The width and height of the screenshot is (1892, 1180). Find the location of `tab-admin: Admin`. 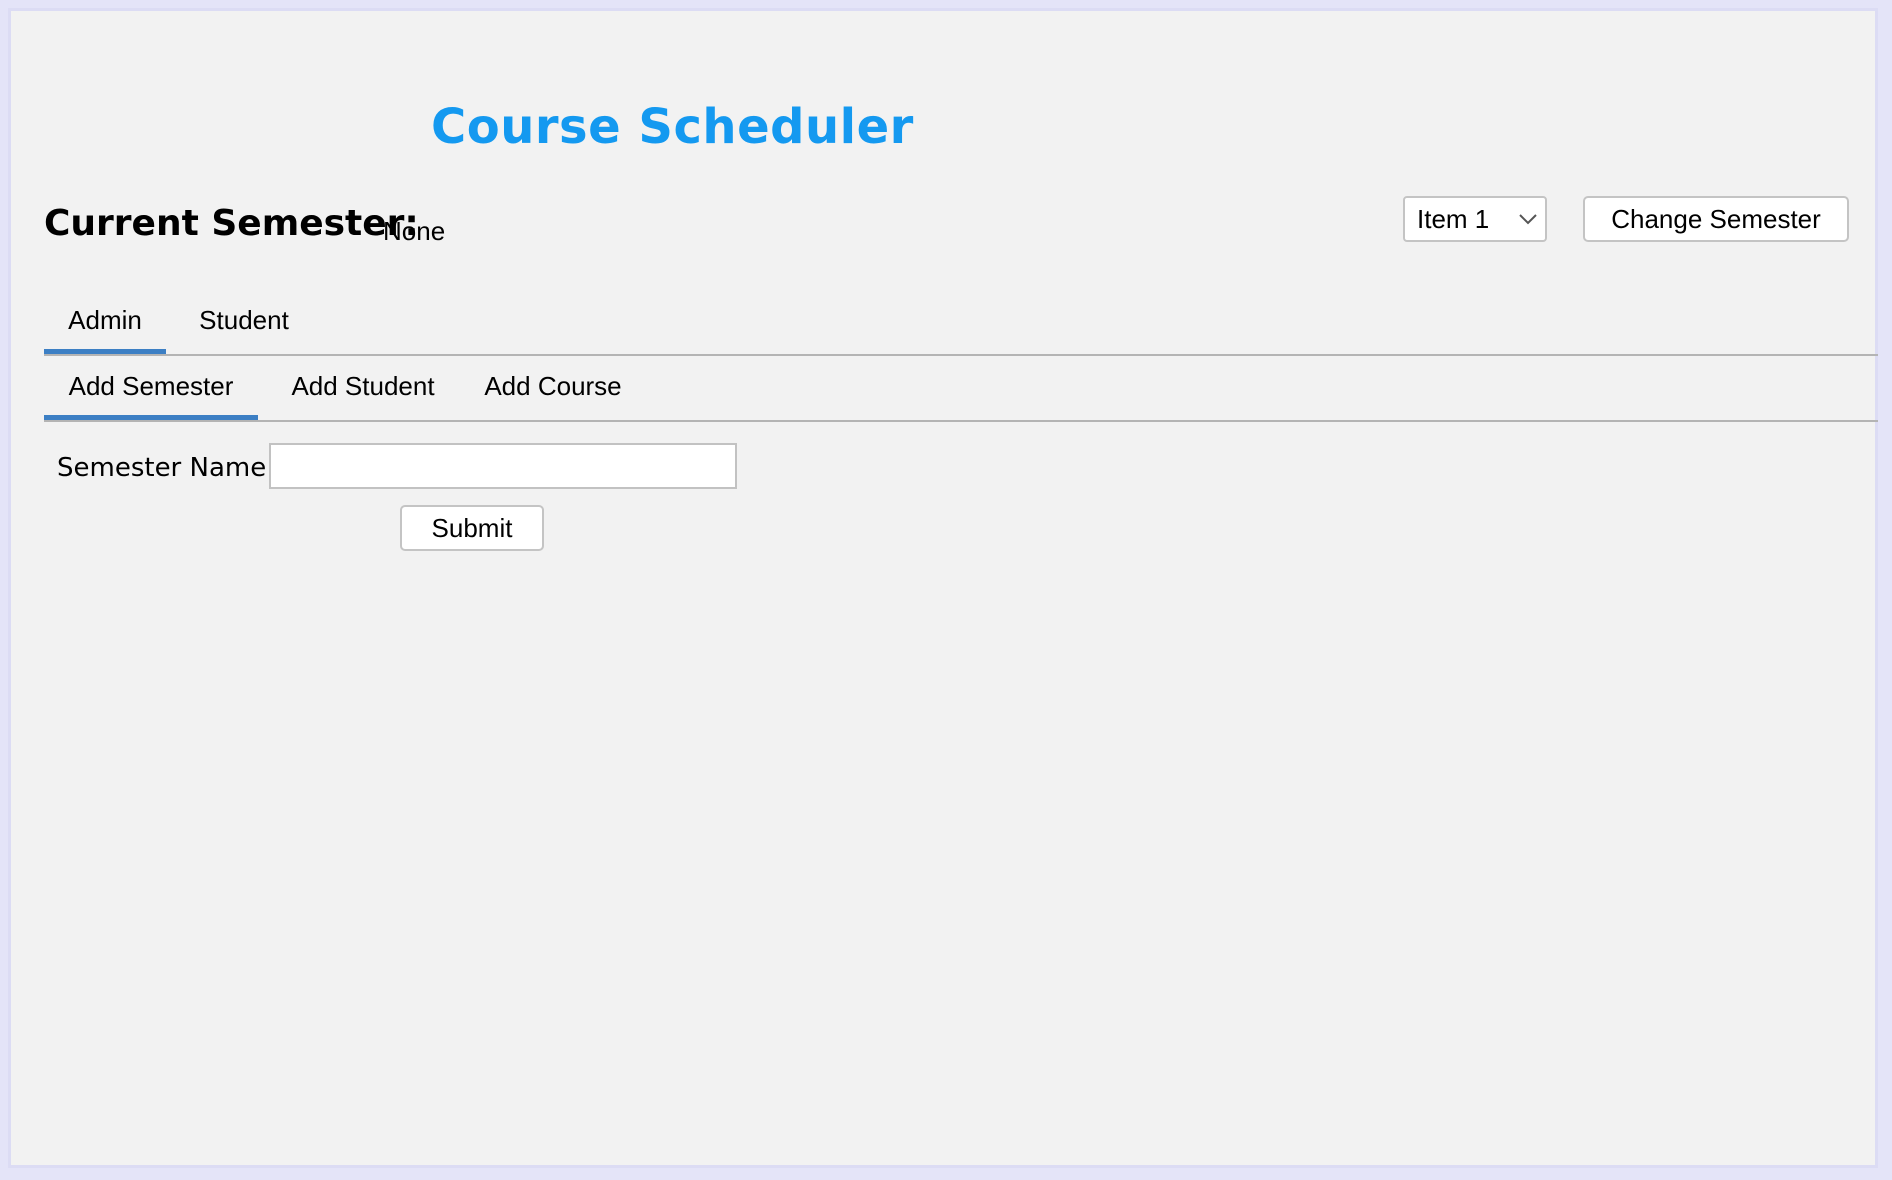

tab-admin: Admin is located at coordinates (105, 326).